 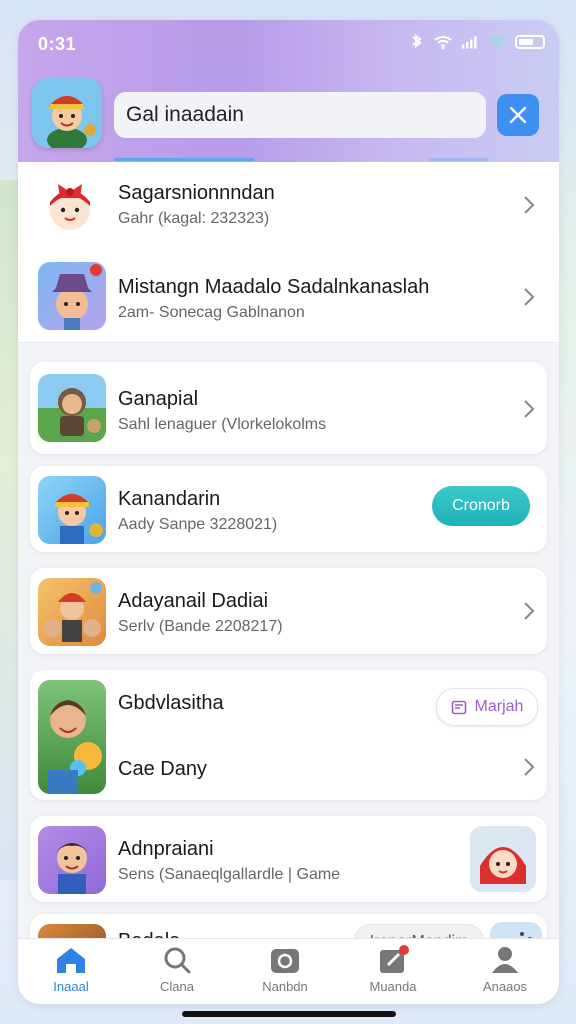 I want to click on list-item: Kanandarin Aady Sanpe 3228021) Cronorb, so click(x=288, y=509).